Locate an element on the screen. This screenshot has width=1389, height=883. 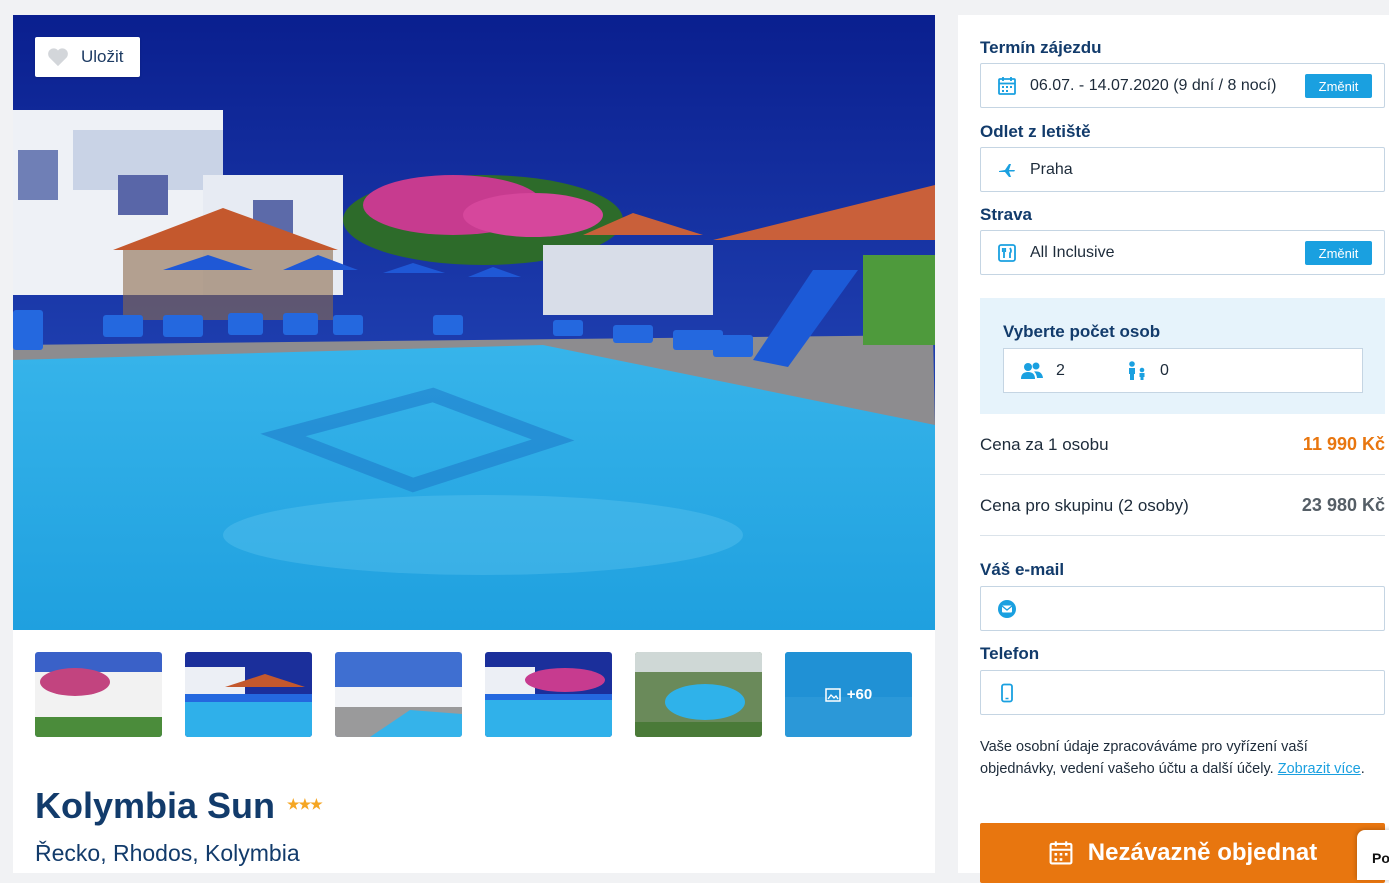
gallery-icon is located at coordinates (833, 694).